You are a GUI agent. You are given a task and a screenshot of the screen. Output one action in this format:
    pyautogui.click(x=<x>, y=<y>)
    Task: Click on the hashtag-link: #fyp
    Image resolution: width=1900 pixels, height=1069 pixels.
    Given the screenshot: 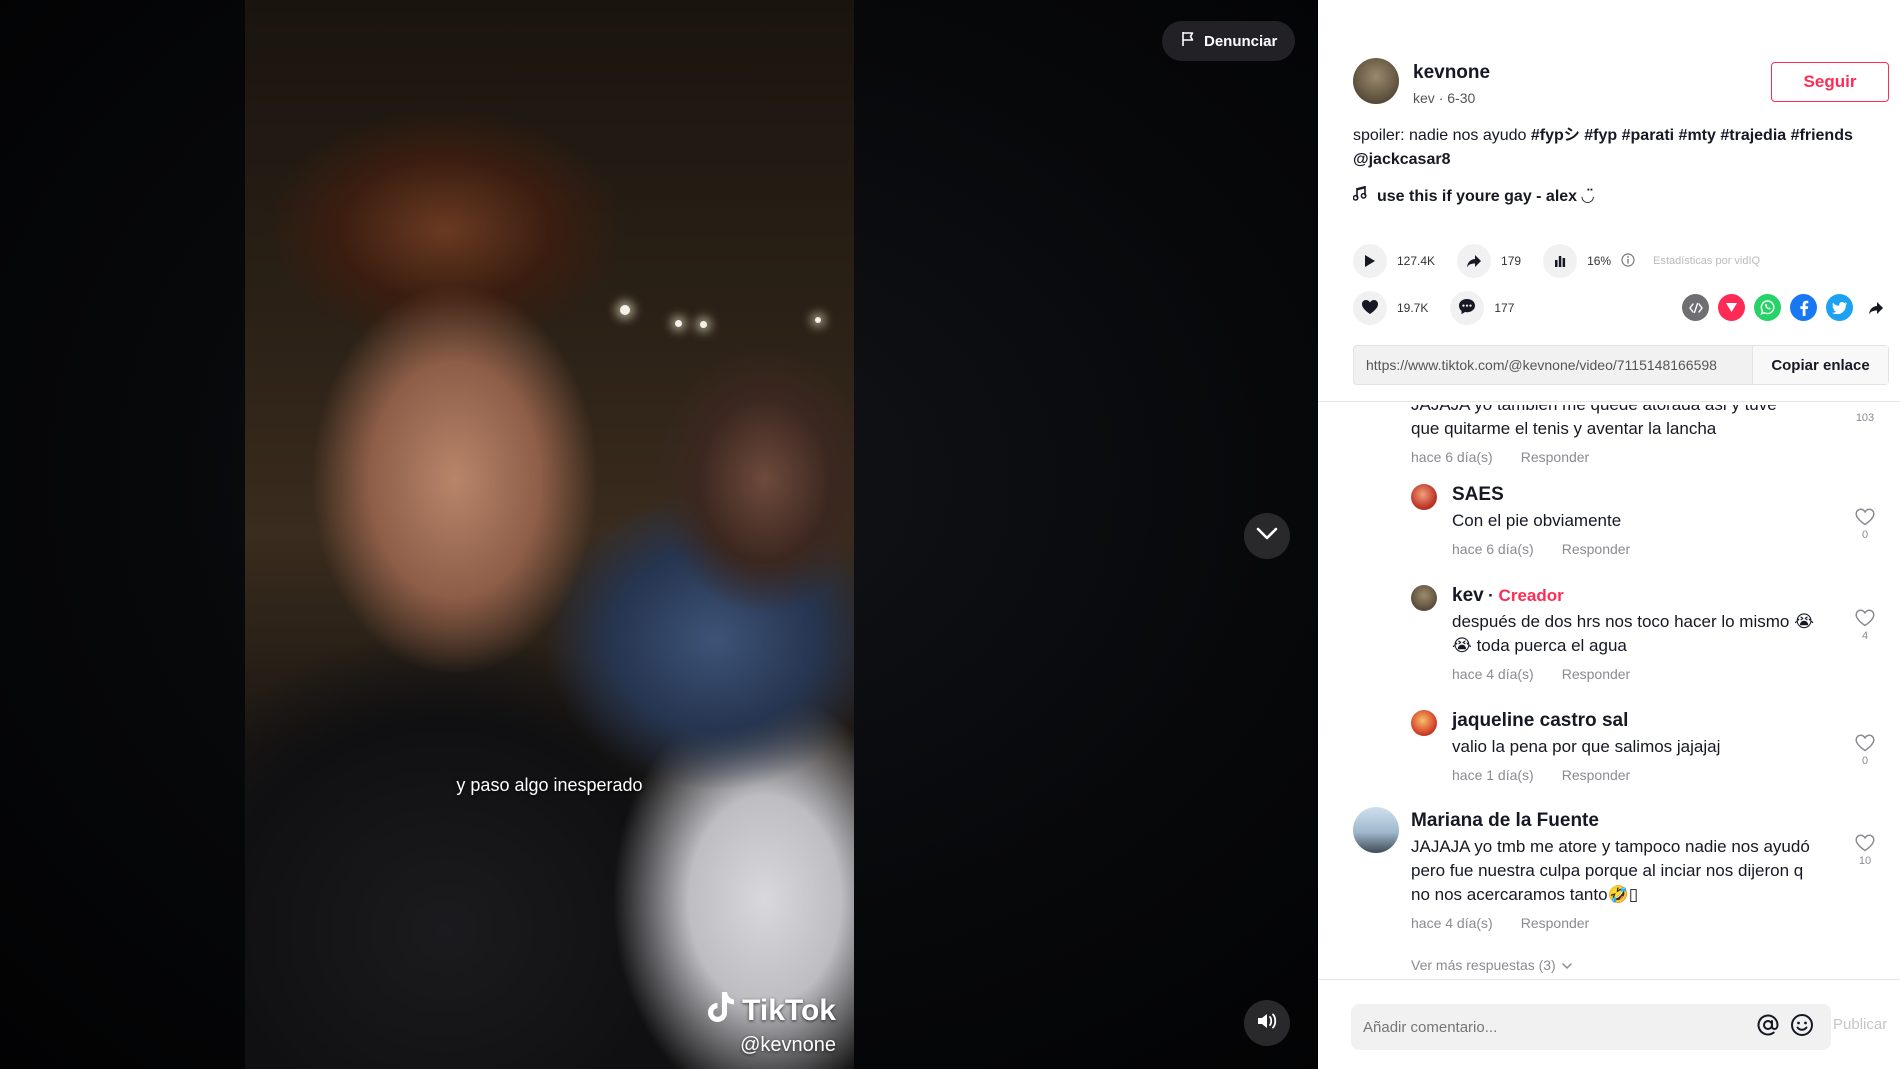 What is the action you would take?
    pyautogui.click(x=1600, y=135)
    